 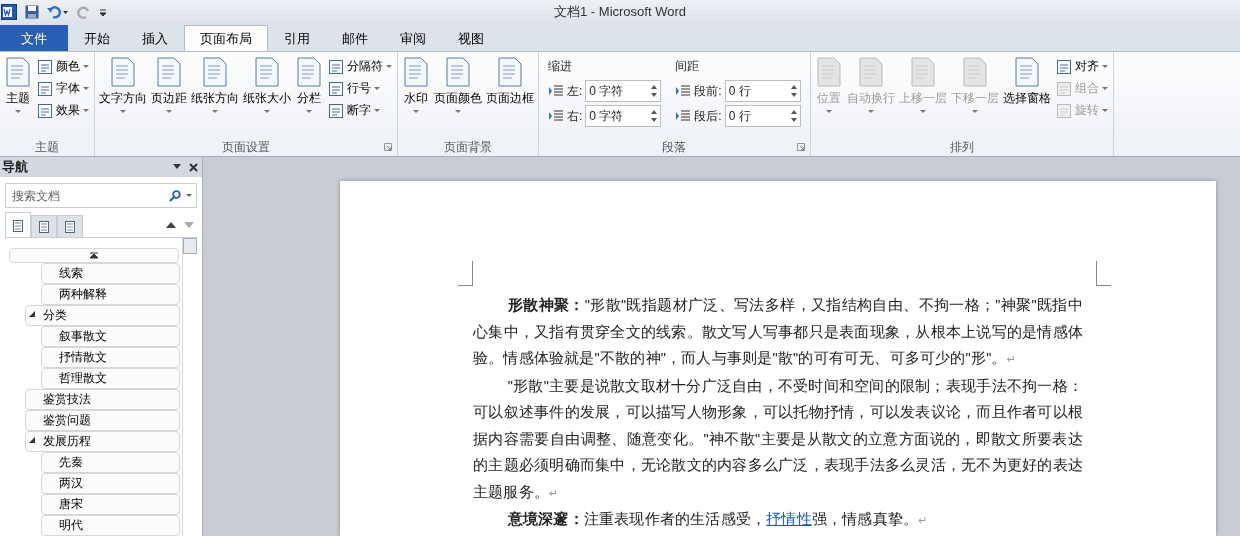 I want to click on ribbon-tab: 文件, so click(x=34, y=38).